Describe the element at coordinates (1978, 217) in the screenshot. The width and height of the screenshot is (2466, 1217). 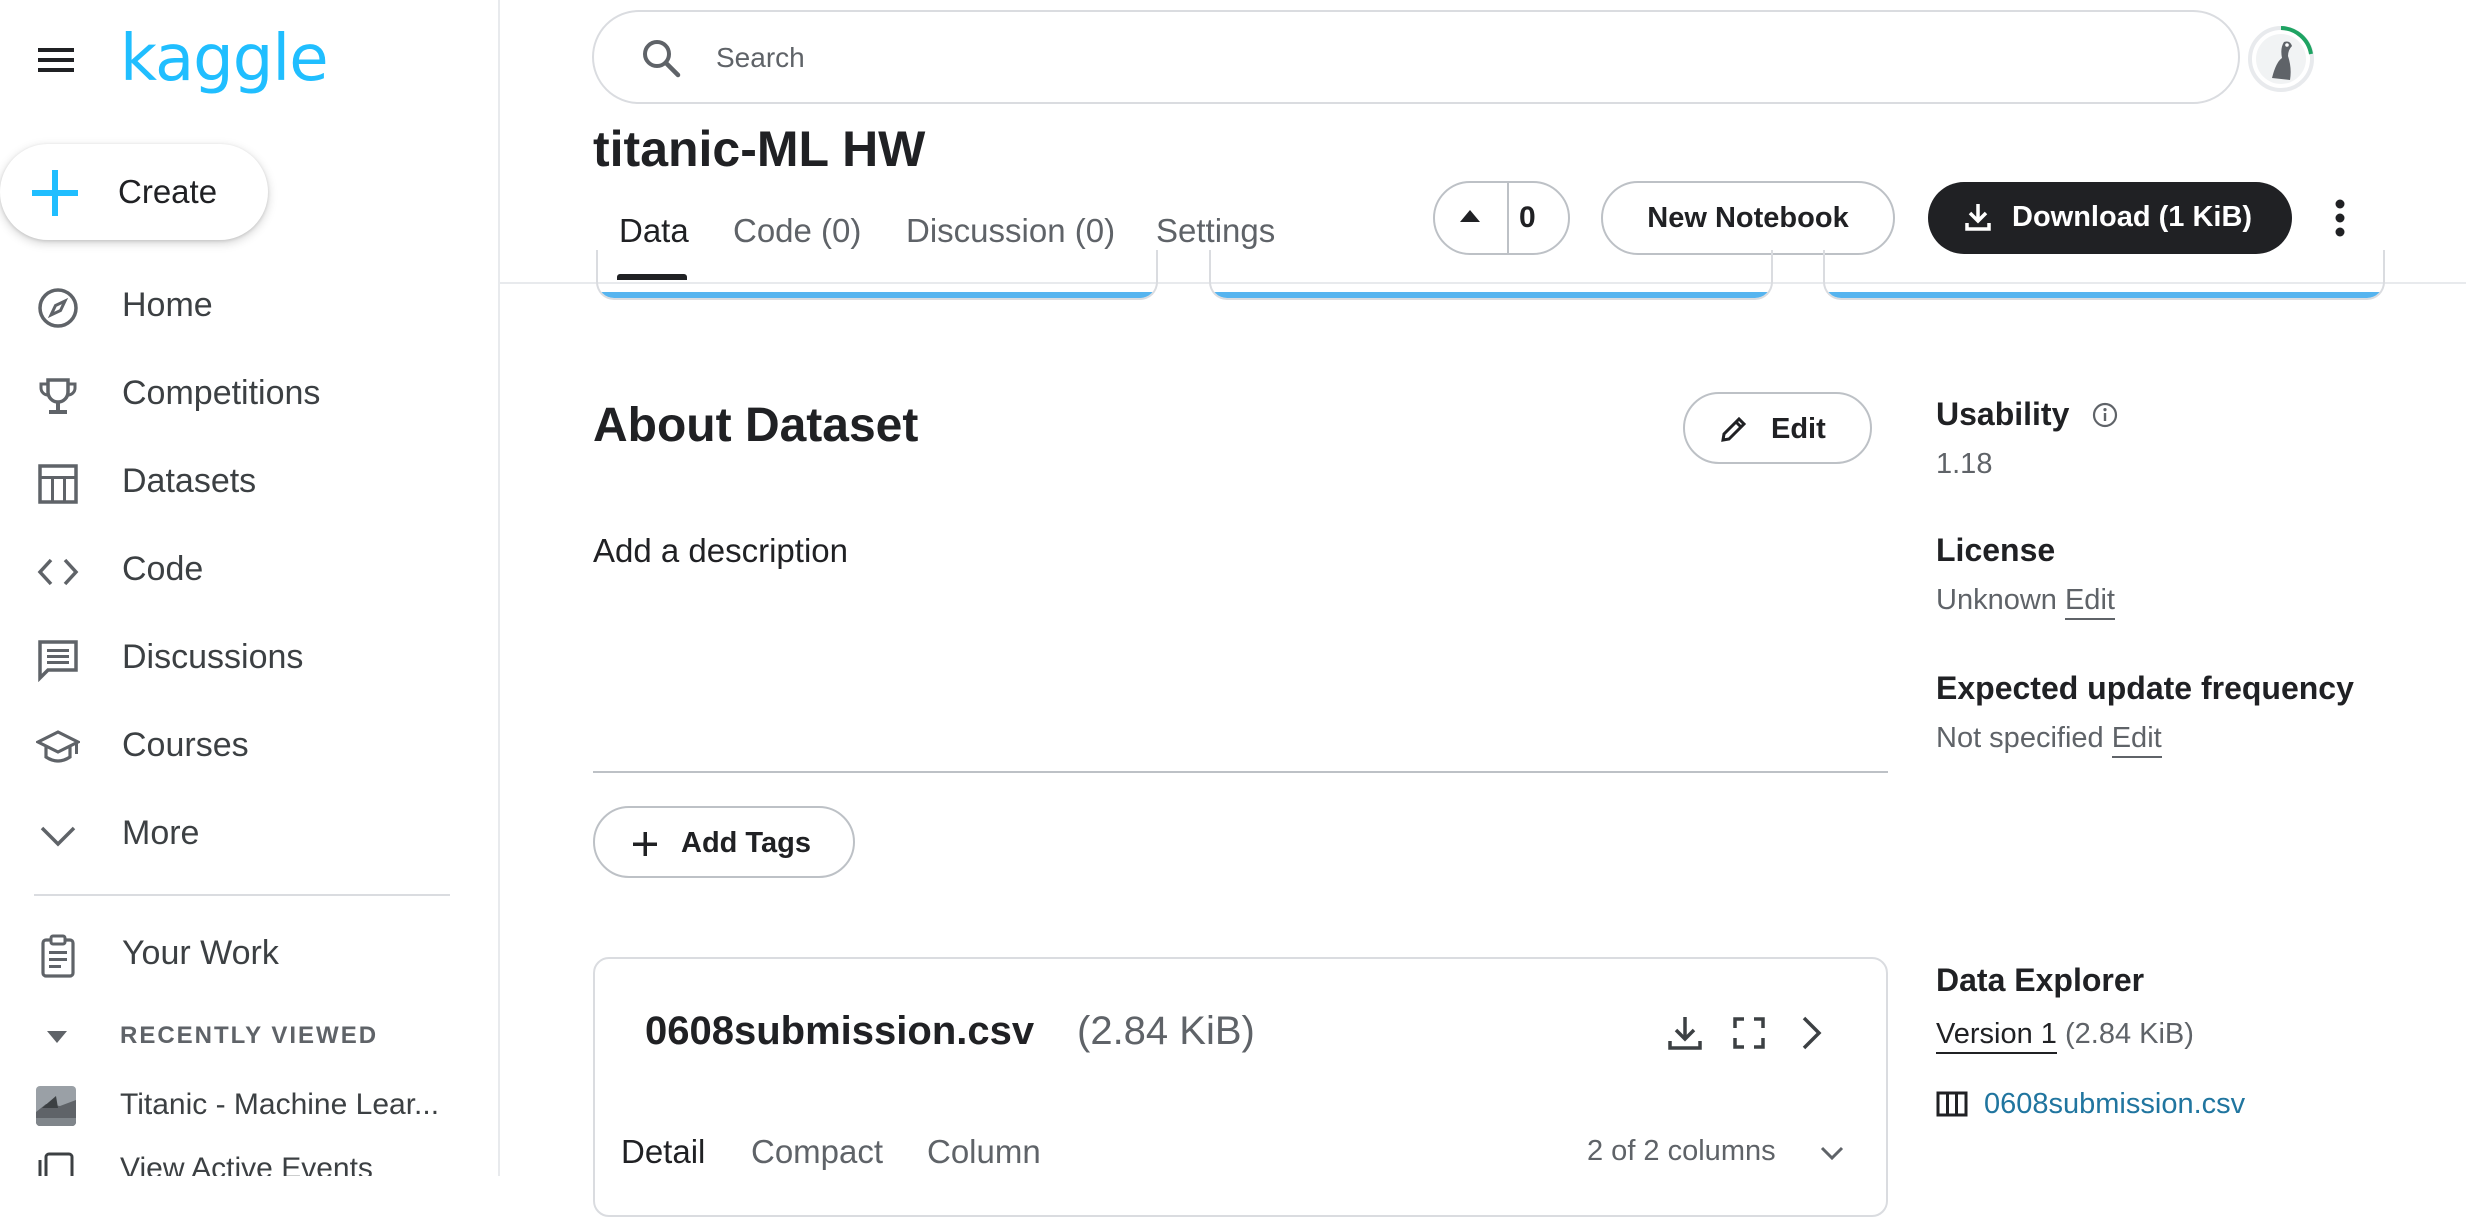
I see `download-icon` at that location.